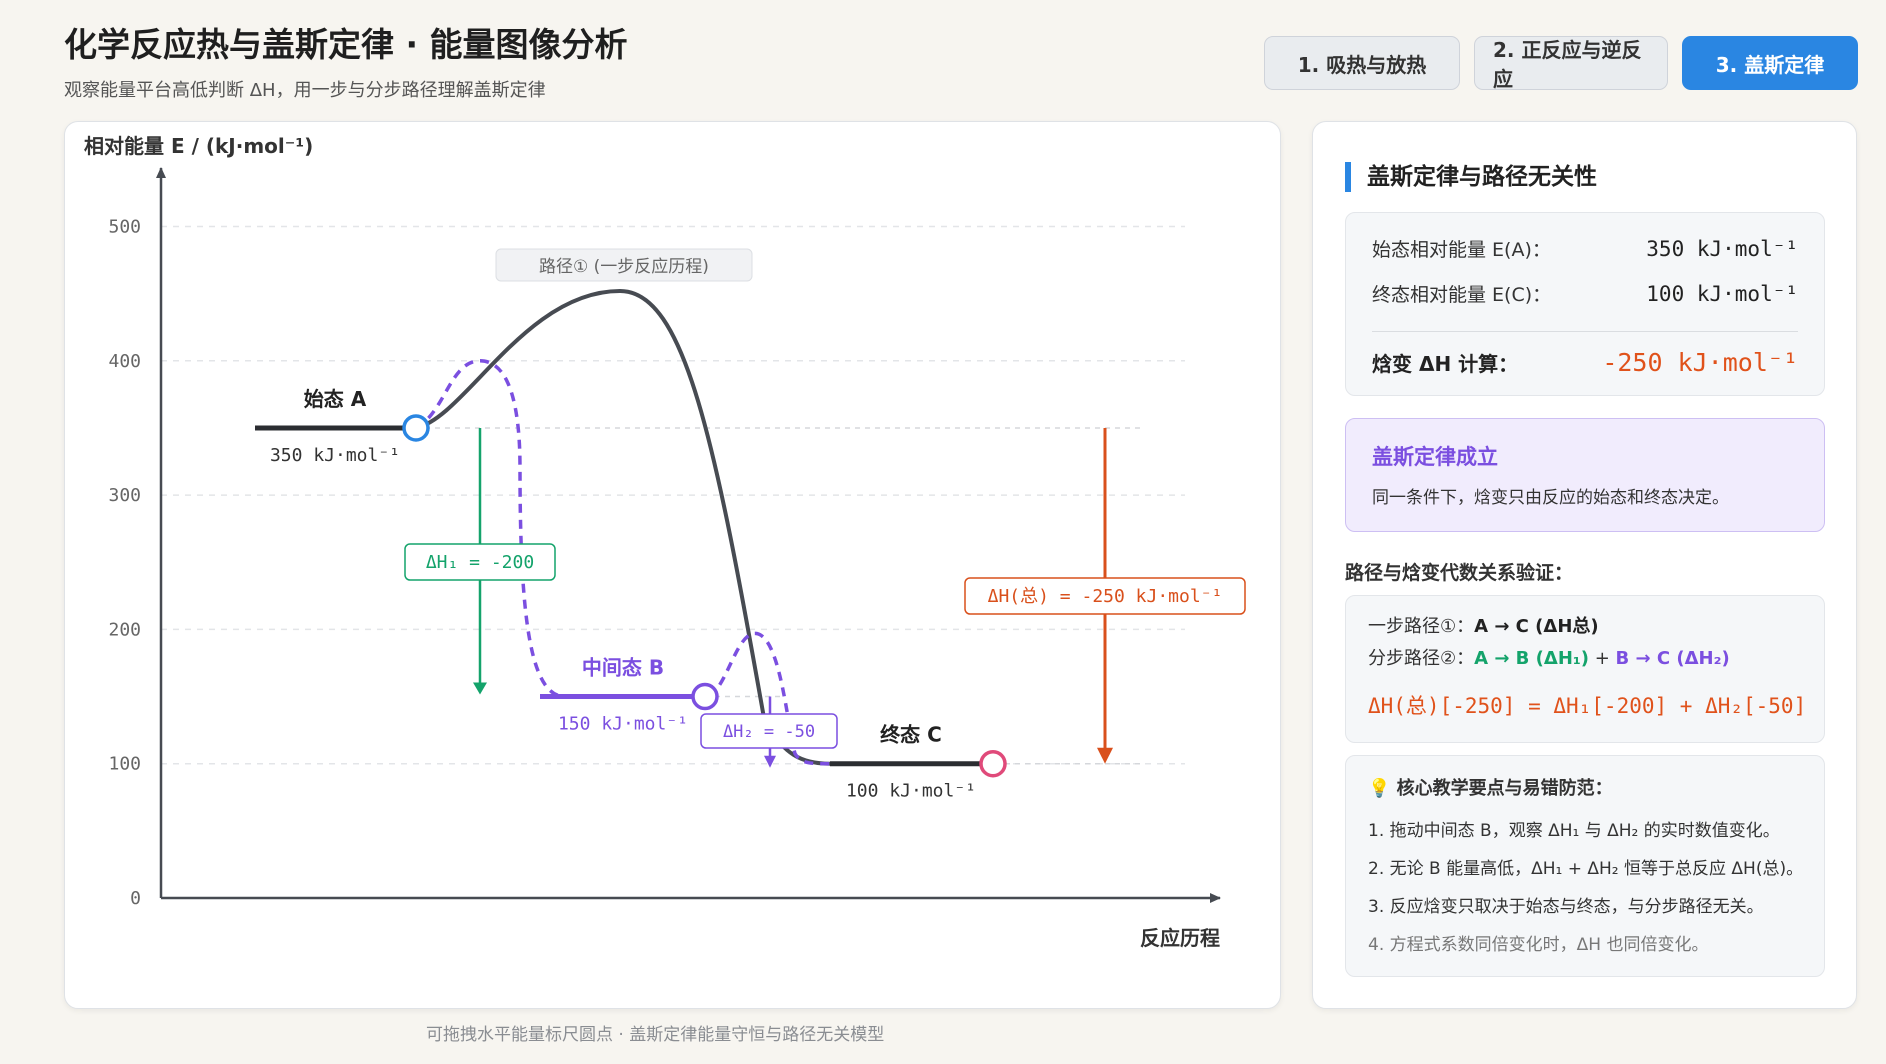 The image size is (1886, 1064). Describe the element at coordinates (1538, 945) in the screenshot. I see `tip-item: 4. 方程式系数同倍变化时，ΔH 也同倍变化。` at that location.